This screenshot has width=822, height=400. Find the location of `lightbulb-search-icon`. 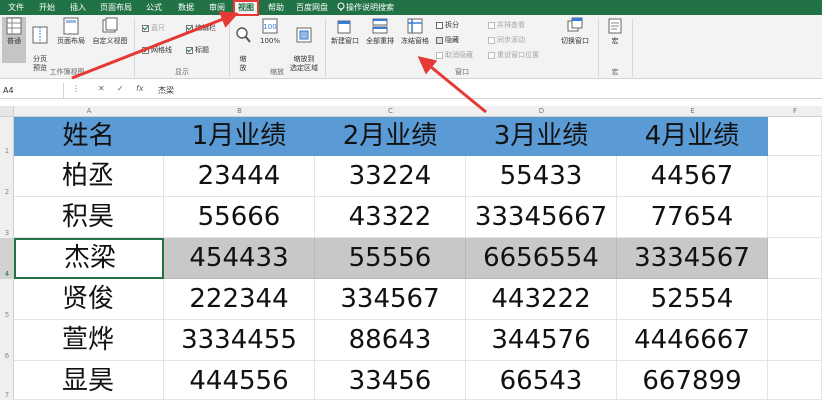

lightbulb-search-icon is located at coordinates (341, 7).